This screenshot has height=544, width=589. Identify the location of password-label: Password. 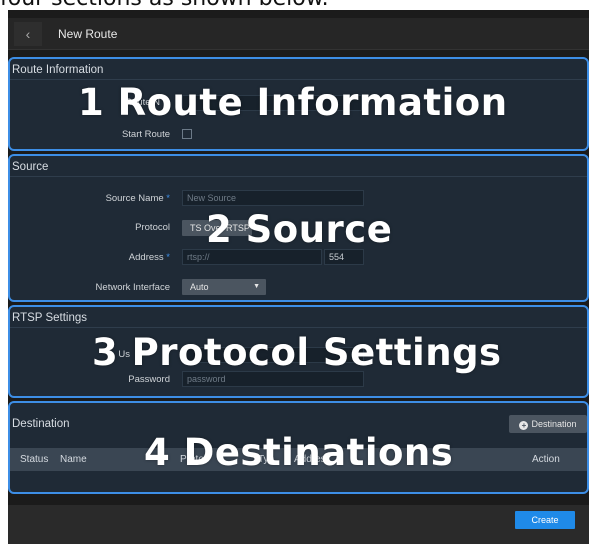
(149, 379).